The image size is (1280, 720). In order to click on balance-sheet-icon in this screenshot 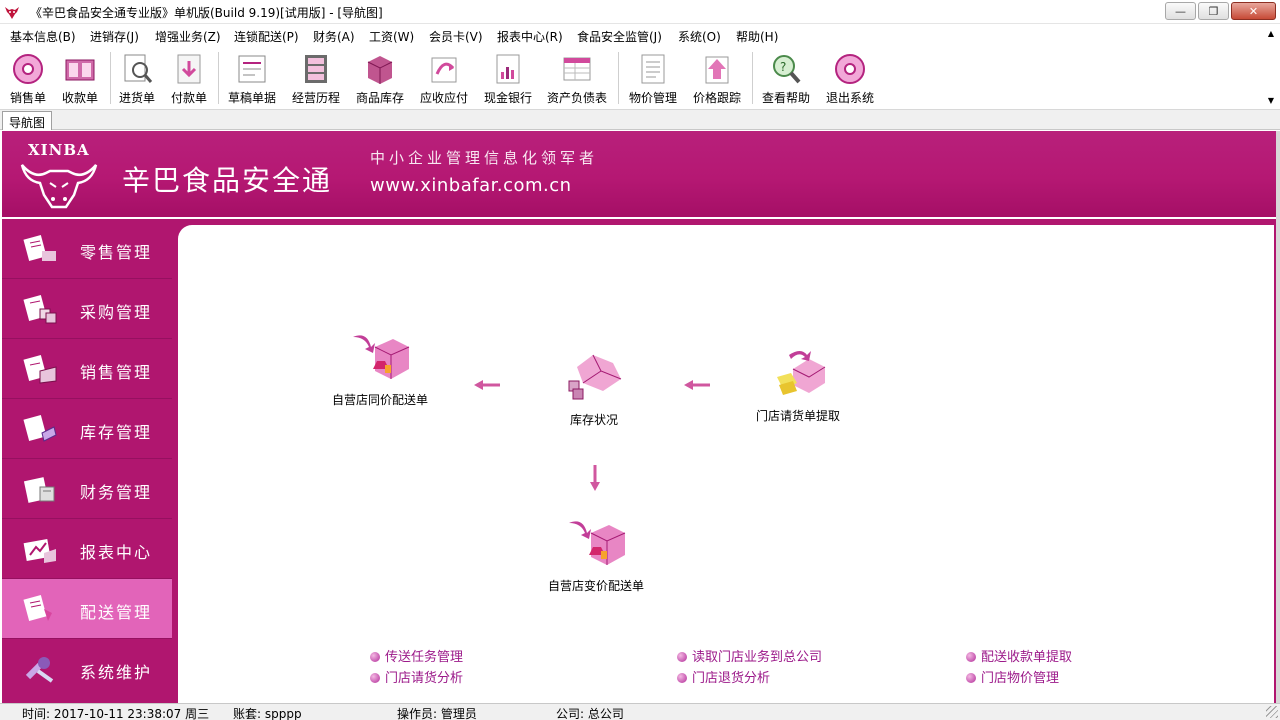, I will do `click(577, 69)`.